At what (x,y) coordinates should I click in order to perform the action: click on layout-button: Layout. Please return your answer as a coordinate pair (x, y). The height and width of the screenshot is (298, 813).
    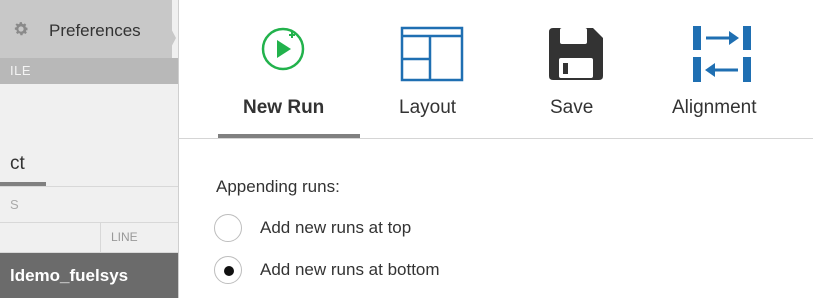
    Looking at the image, I should click on (432, 69).